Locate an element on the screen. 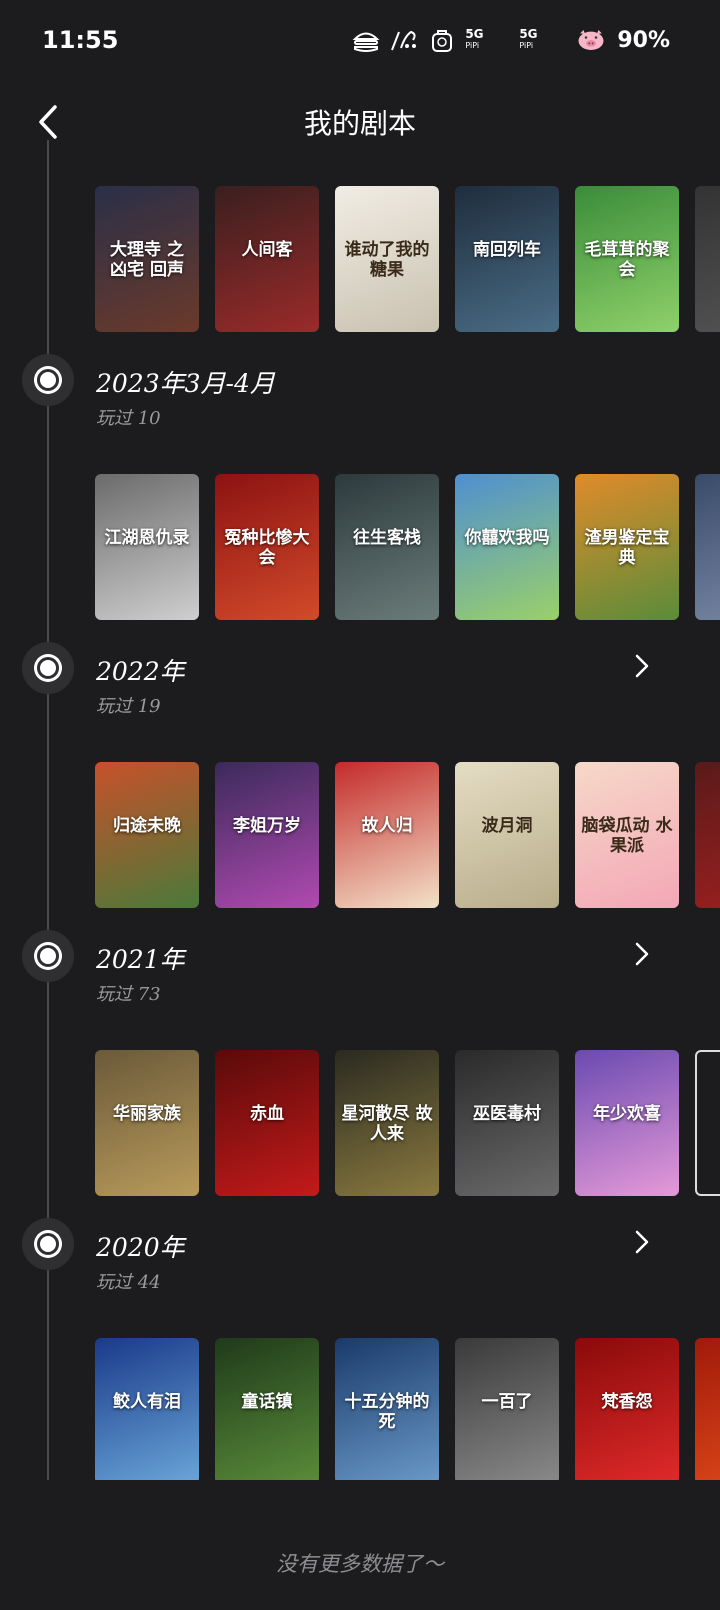 This screenshot has width=720, height=1610. played-count: 玩过 10 is located at coordinates (128, 418).